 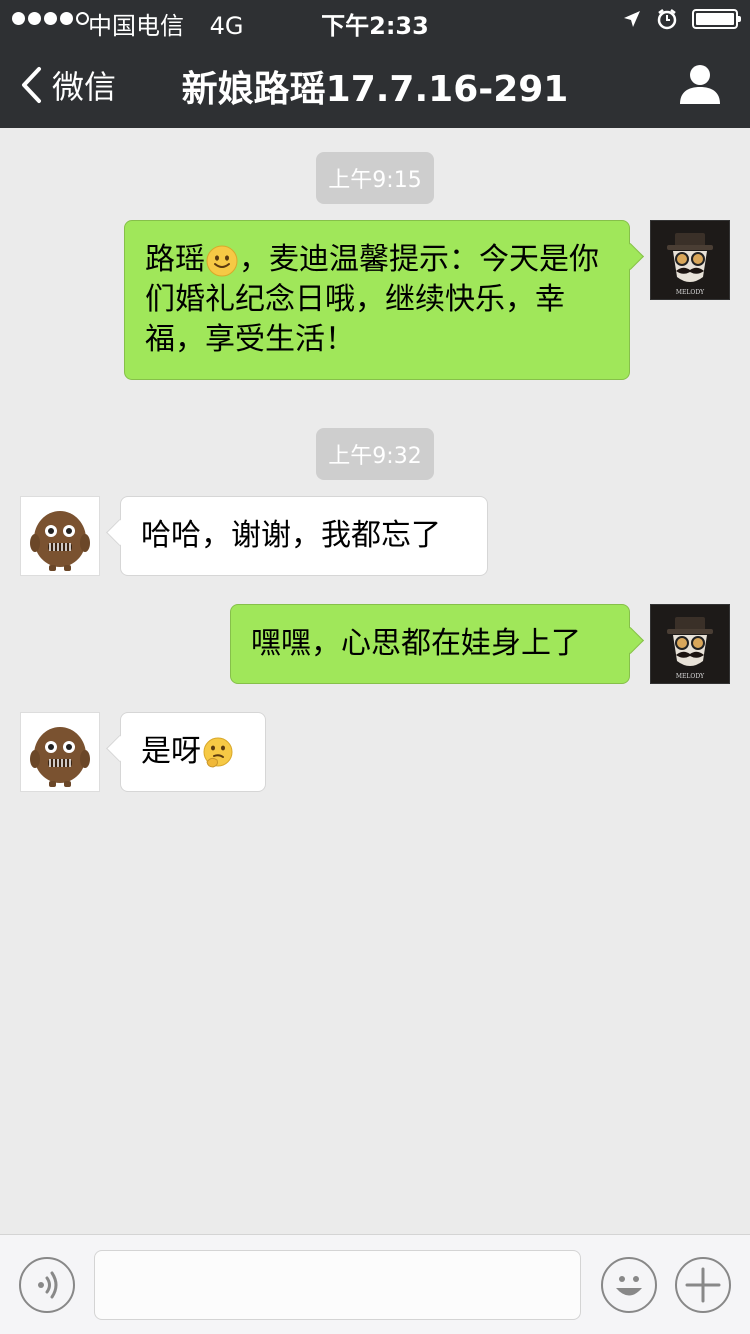 What do you see at coordinates (222, 260) in the screenshot?
I see `smile-emoji-icon` at bounding box center [222, 260].